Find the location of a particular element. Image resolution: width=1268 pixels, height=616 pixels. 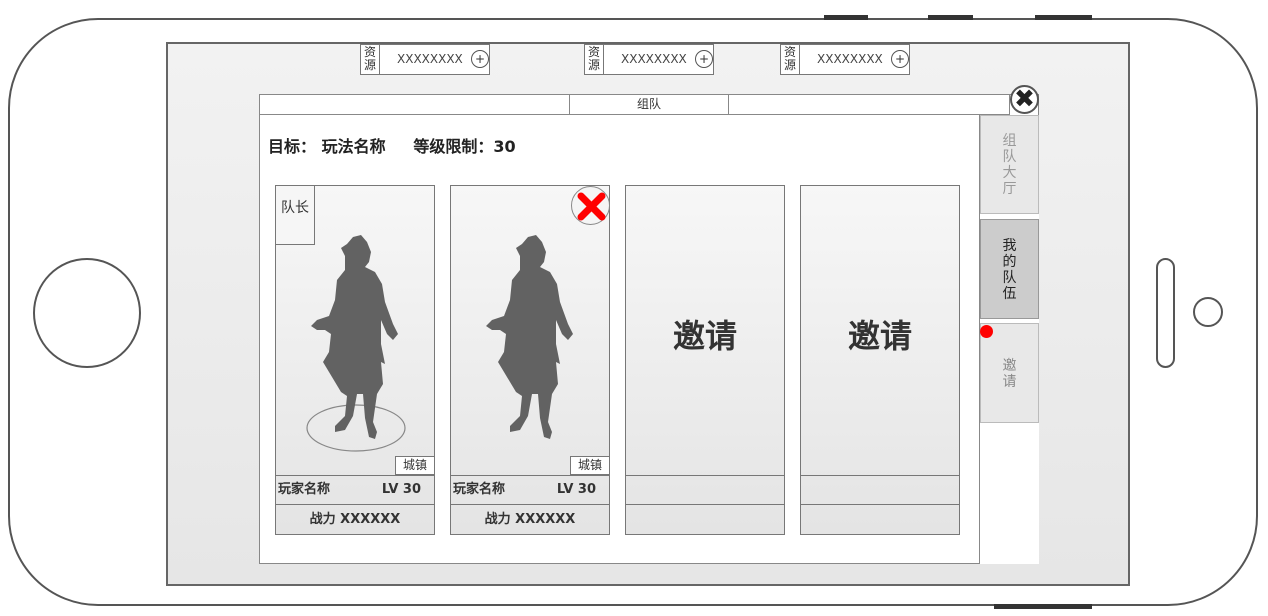

kick-member-button is located at coordinates (590, 205).